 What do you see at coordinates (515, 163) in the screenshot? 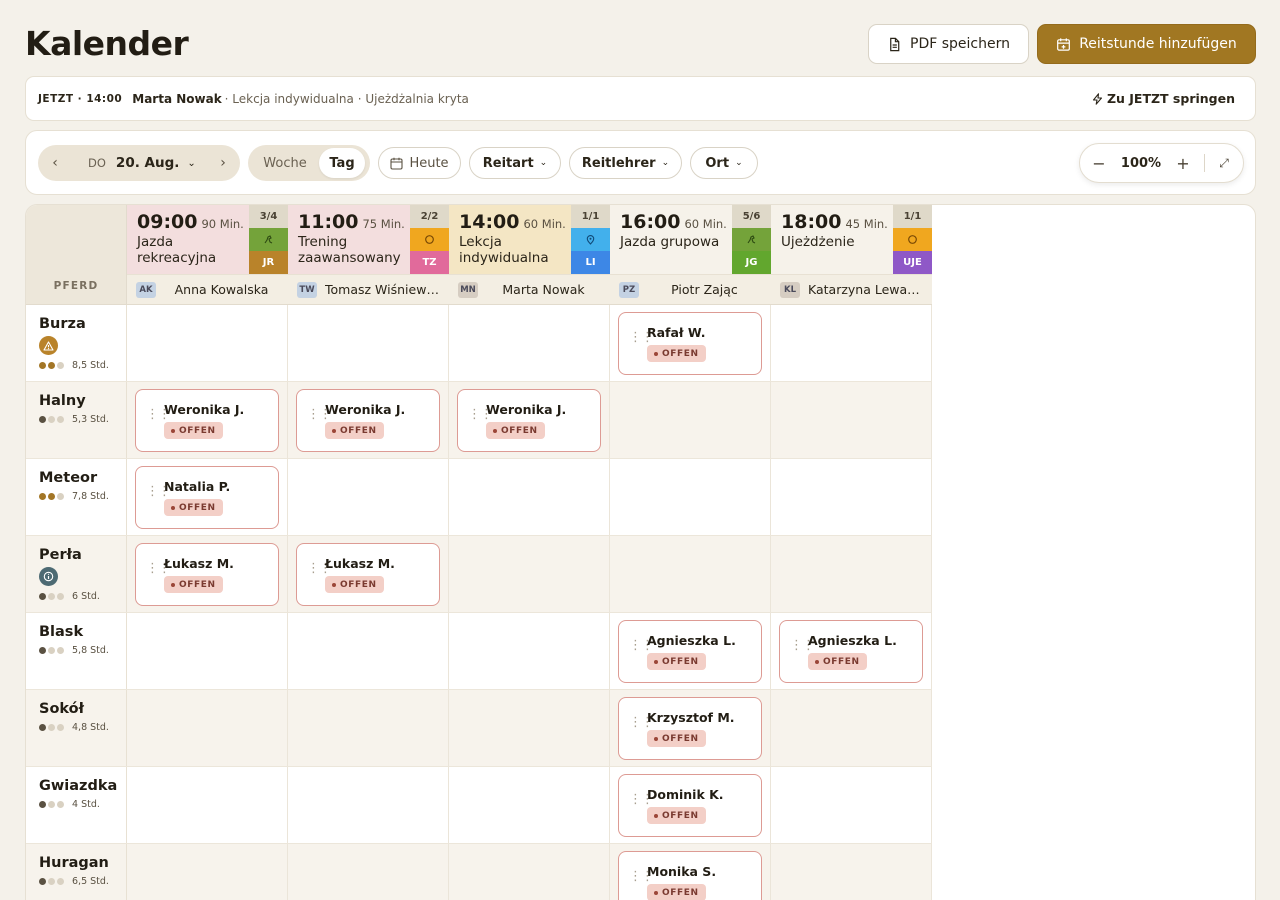
I see `filter-lesson-type: Reitart ⌄` at bounding box center [515, 163].